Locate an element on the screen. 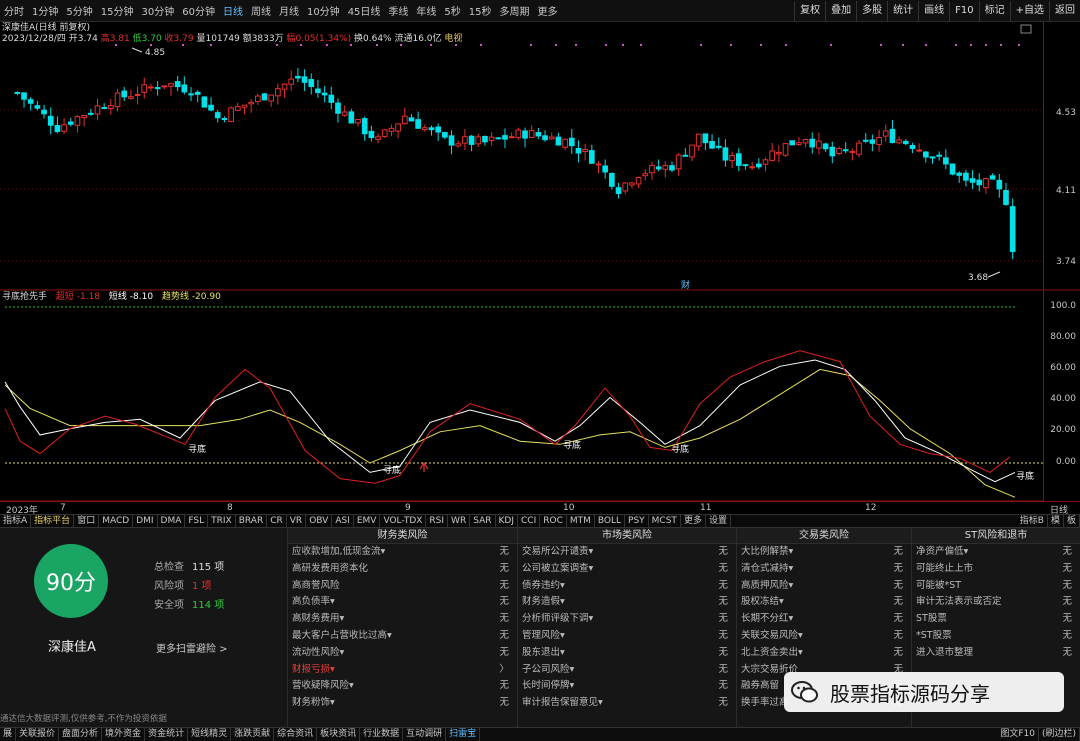 The width and height of the screenshot is (1080, 741). indicator-tab: 窗口 is located at coordinates (87, 521).